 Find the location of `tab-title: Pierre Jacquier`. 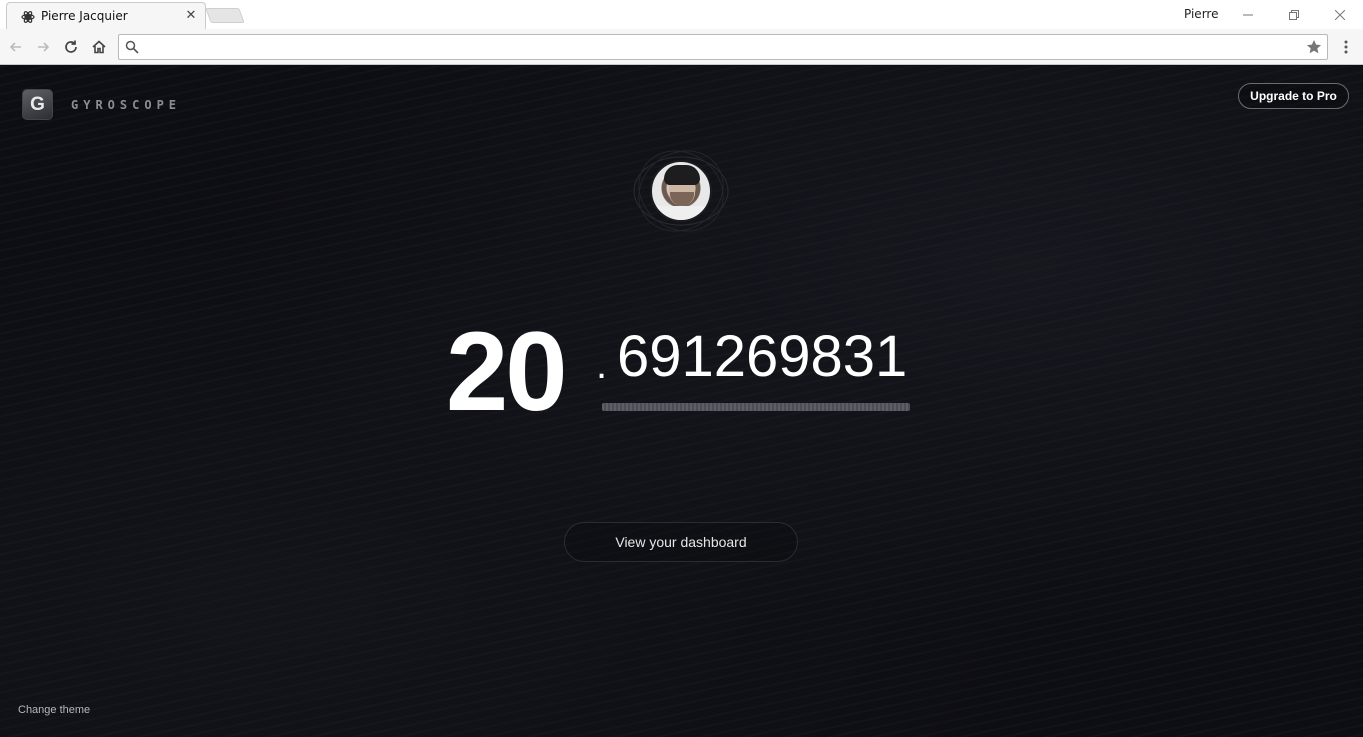

tab-title: Pierre Jacquier is located at coordinates (84, 16).